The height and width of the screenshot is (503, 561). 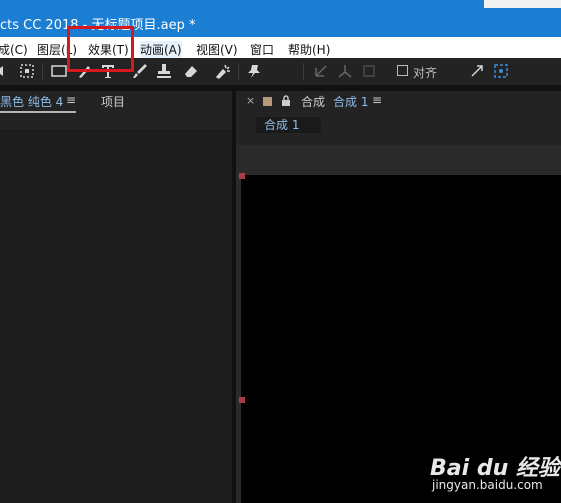 What do you see at coordinates (250, 100) in the screenshot?
I see `close-icon: ×` at bounding box center [250, 100].